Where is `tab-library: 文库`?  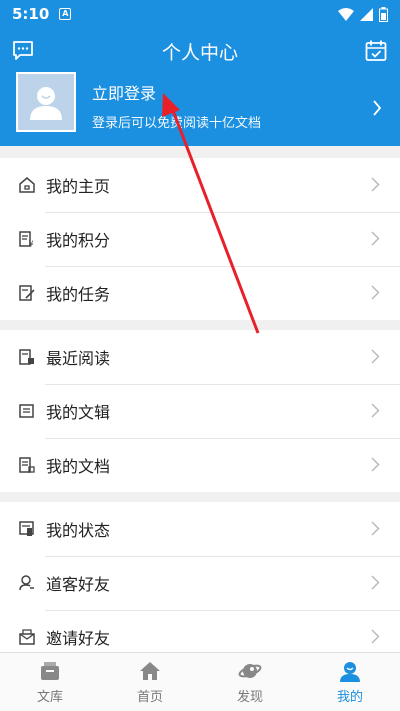
tab-library: 文库 is located at coordinates (50, 682).